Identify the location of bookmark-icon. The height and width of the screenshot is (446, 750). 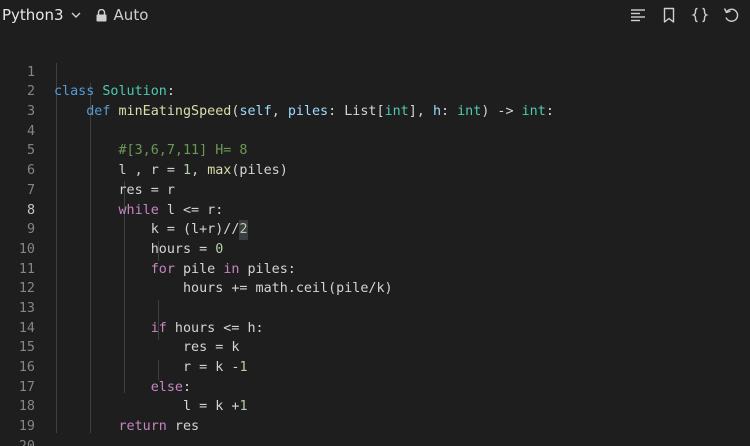
(669, 15).